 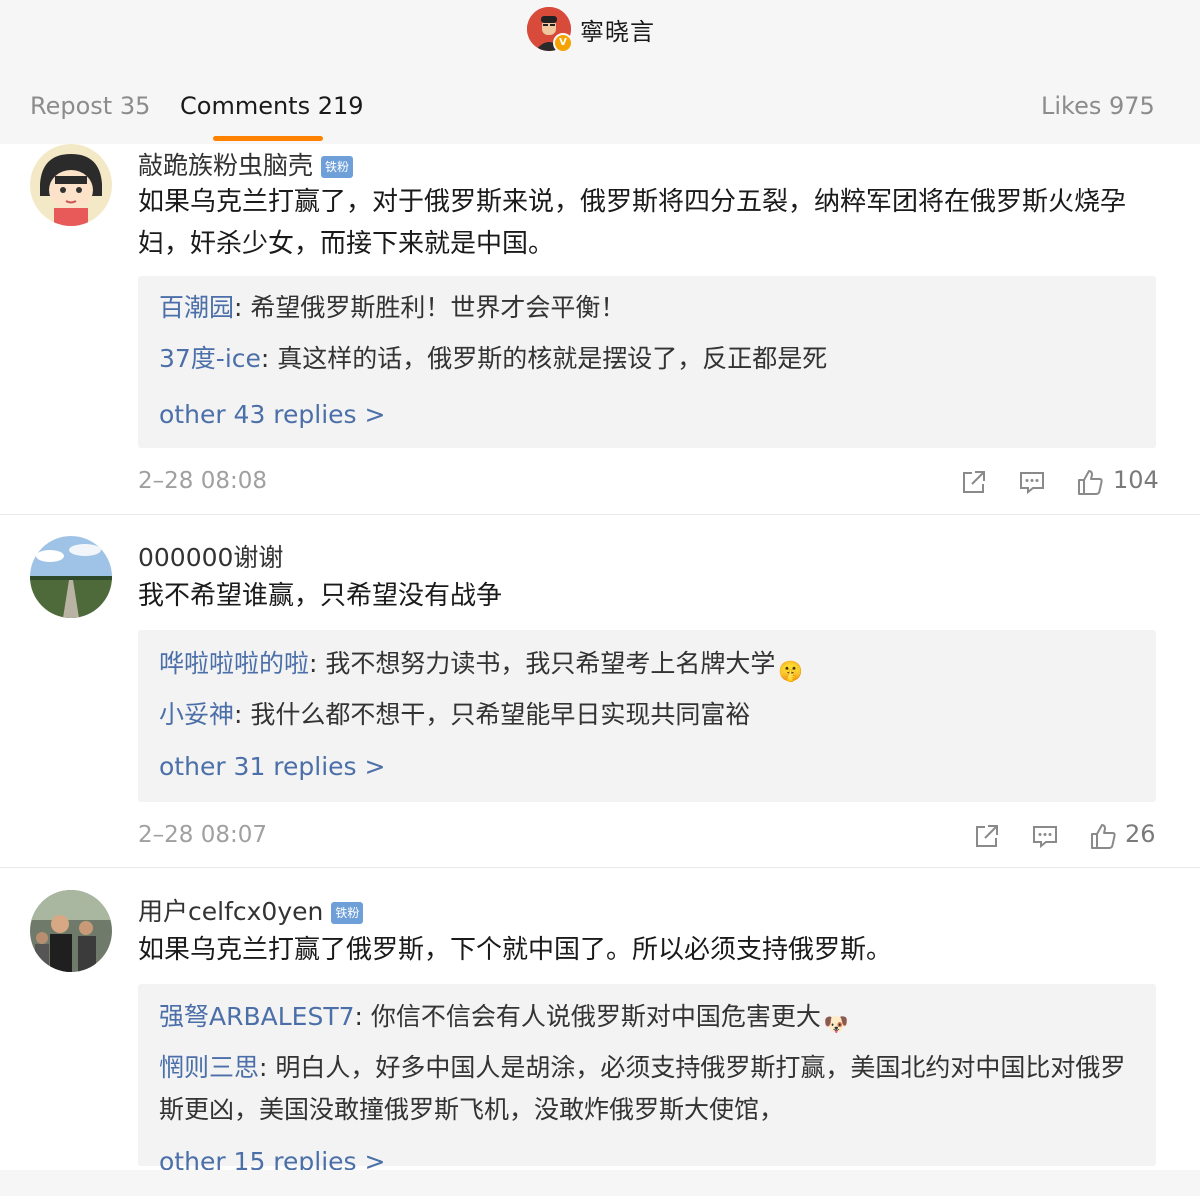 What do you see at coordinates (272, 766) in the screenshot?
I see `more-replies-link: other 31 replies >` at bounding box center [272, 766].